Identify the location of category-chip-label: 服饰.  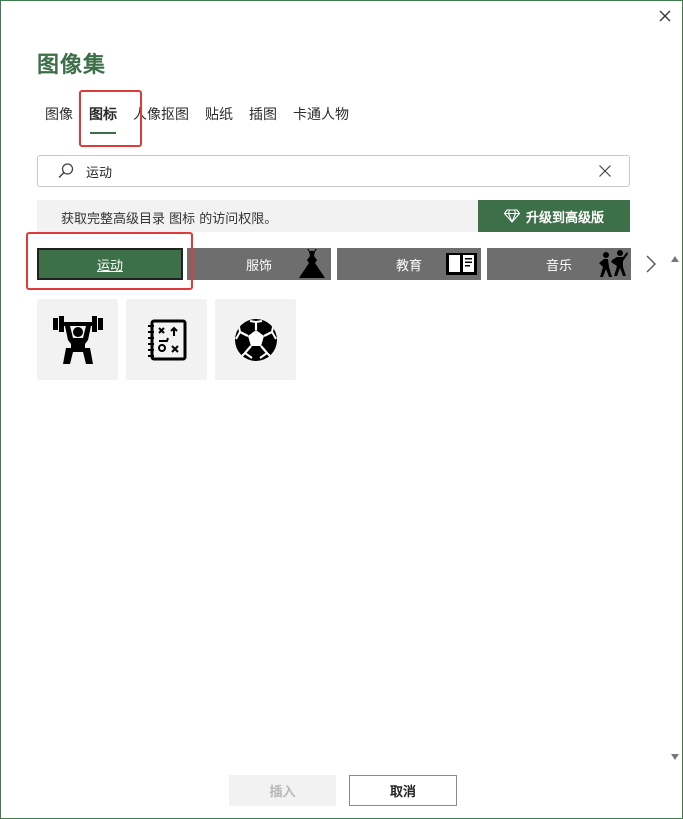
(258, 266).